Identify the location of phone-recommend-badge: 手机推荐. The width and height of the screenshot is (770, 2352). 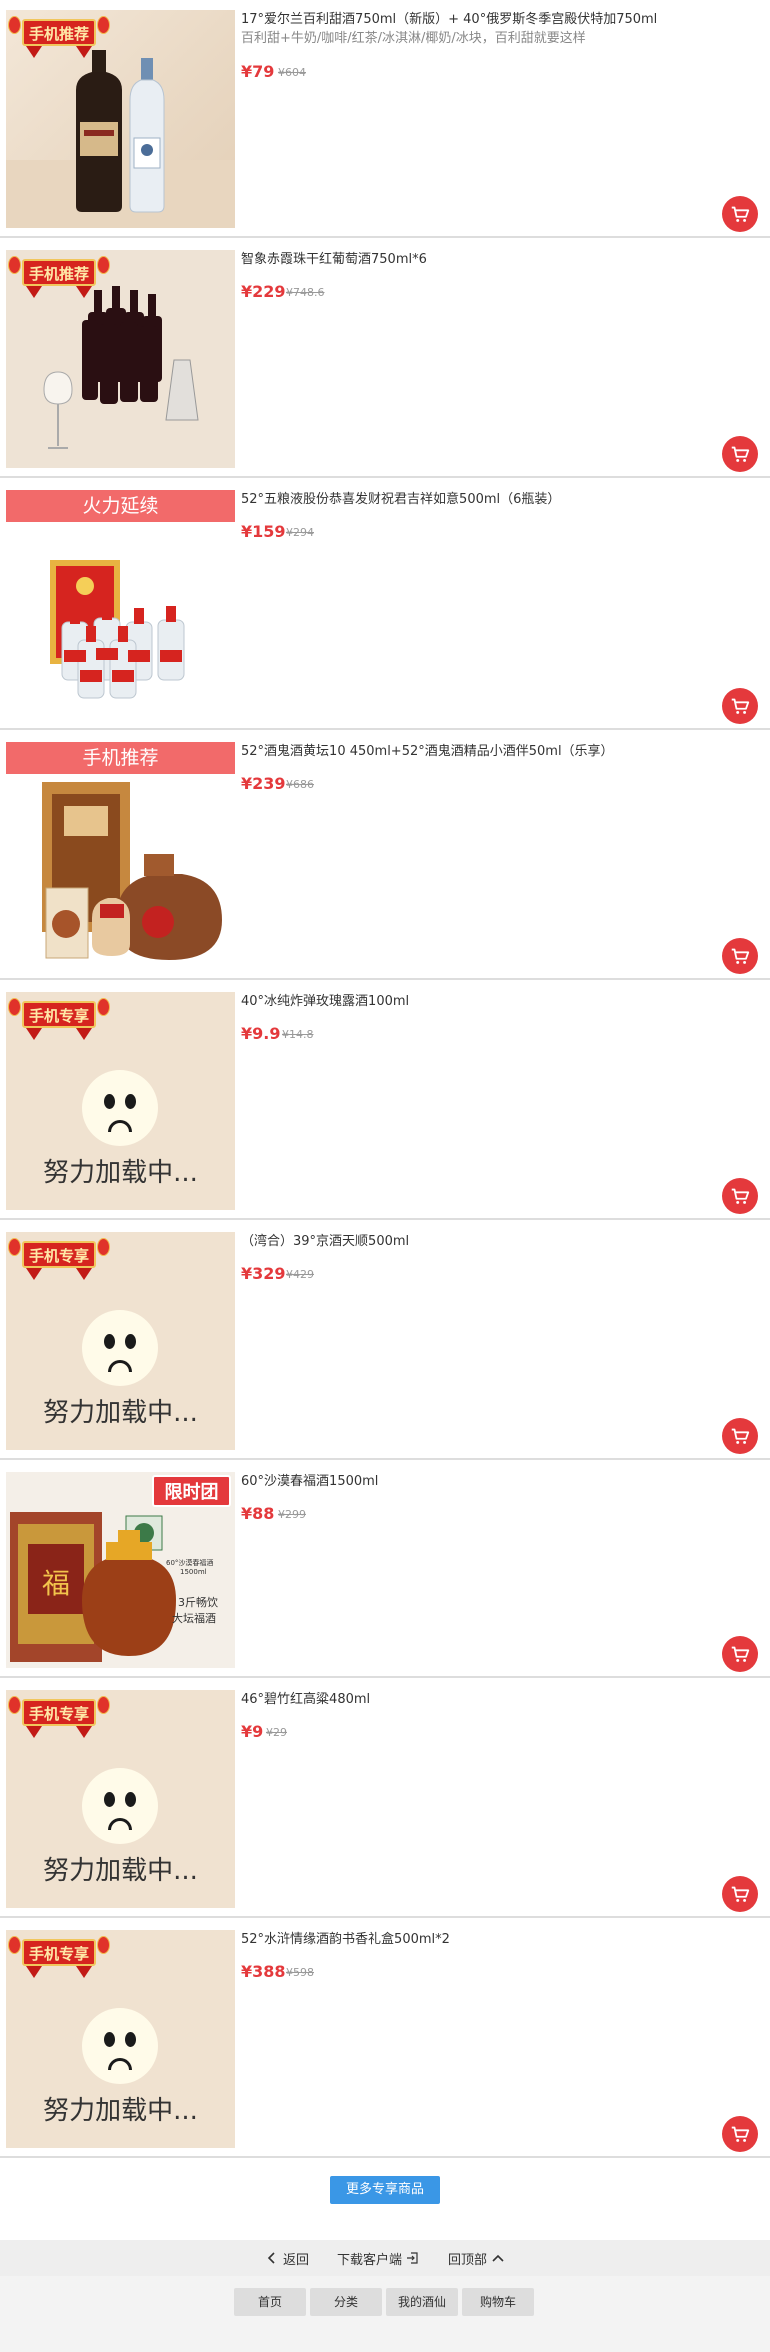
(59, 35).